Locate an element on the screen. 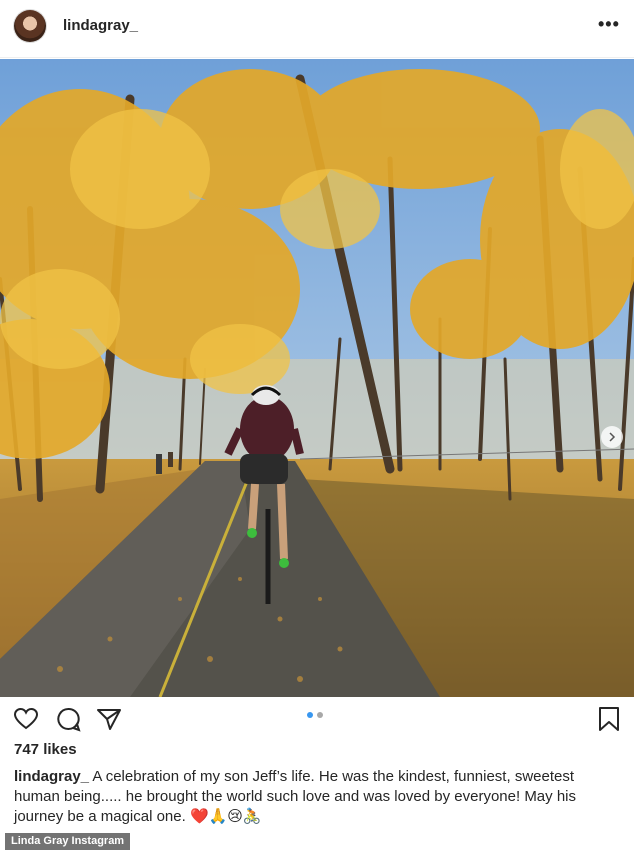  carousel-indicator is located at coordinates (315, 715).